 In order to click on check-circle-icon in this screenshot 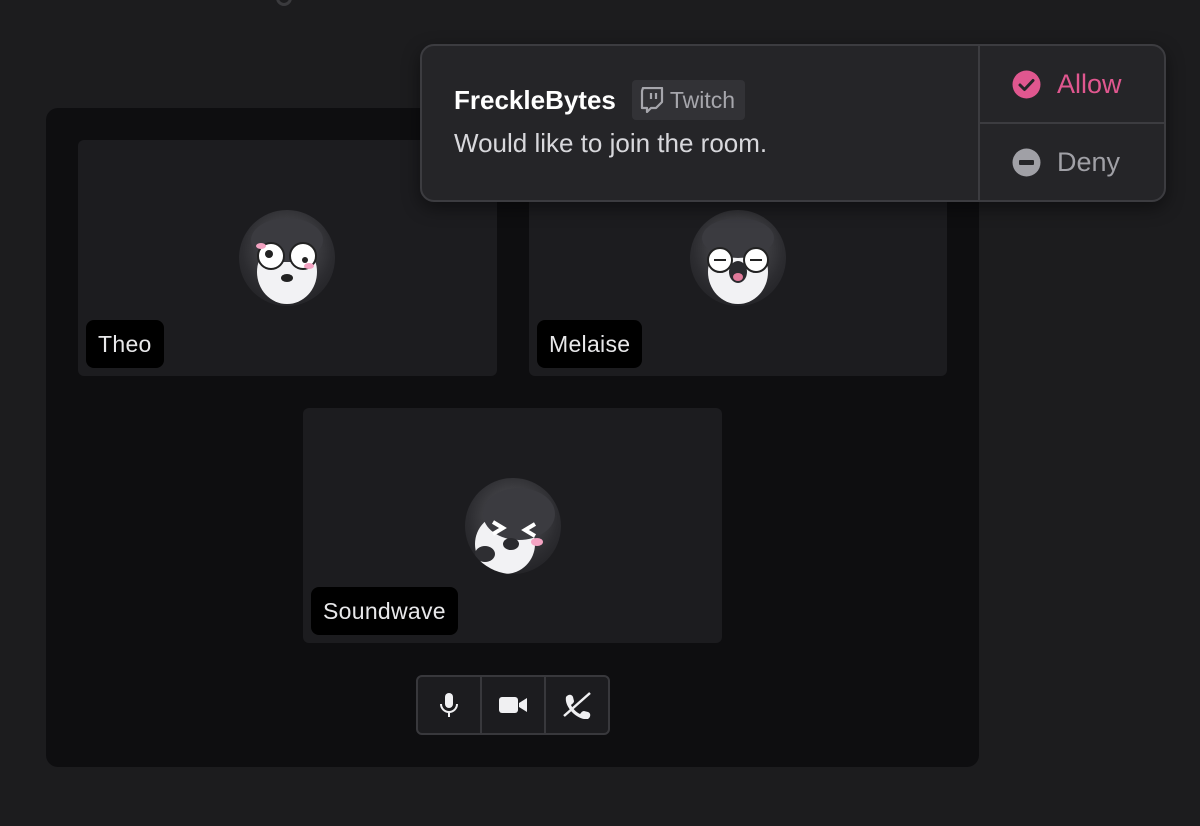, I will do `click(1026, 84)`.